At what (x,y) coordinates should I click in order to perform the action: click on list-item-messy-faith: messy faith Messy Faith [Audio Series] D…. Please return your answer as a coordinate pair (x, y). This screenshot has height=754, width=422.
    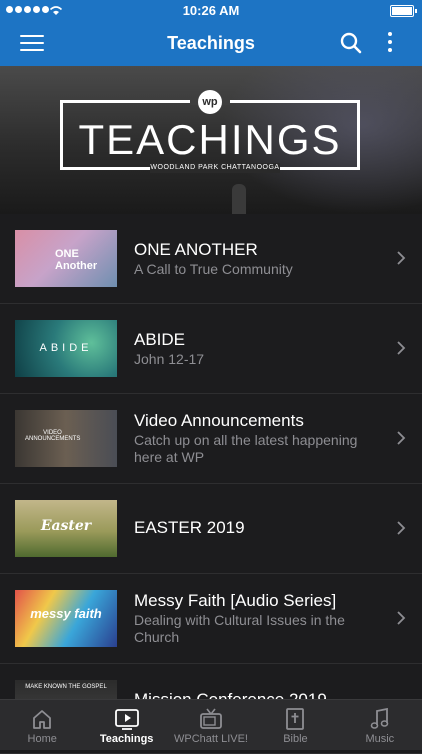
    Looking at the image, I should click on (211, 619).